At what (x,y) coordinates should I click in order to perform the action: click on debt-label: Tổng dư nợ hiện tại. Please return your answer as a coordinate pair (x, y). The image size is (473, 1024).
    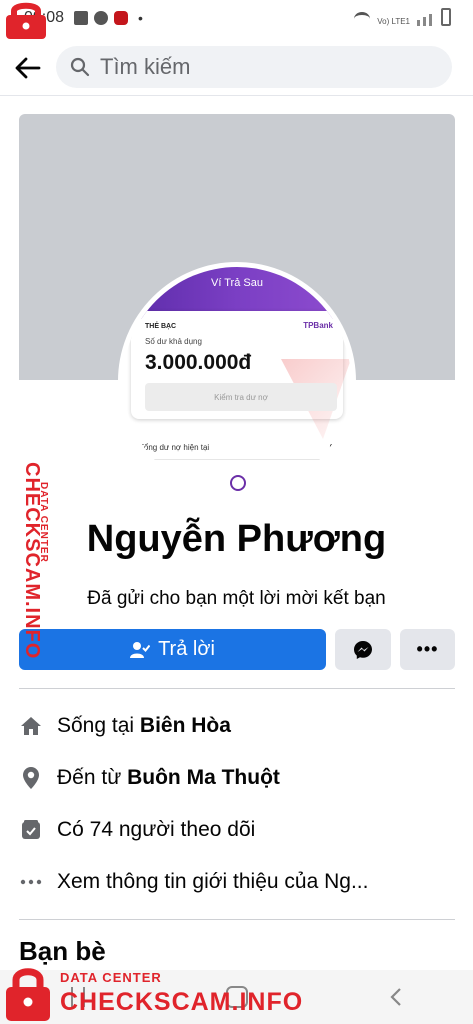
    Looking at the image, I should click on (174, 447).